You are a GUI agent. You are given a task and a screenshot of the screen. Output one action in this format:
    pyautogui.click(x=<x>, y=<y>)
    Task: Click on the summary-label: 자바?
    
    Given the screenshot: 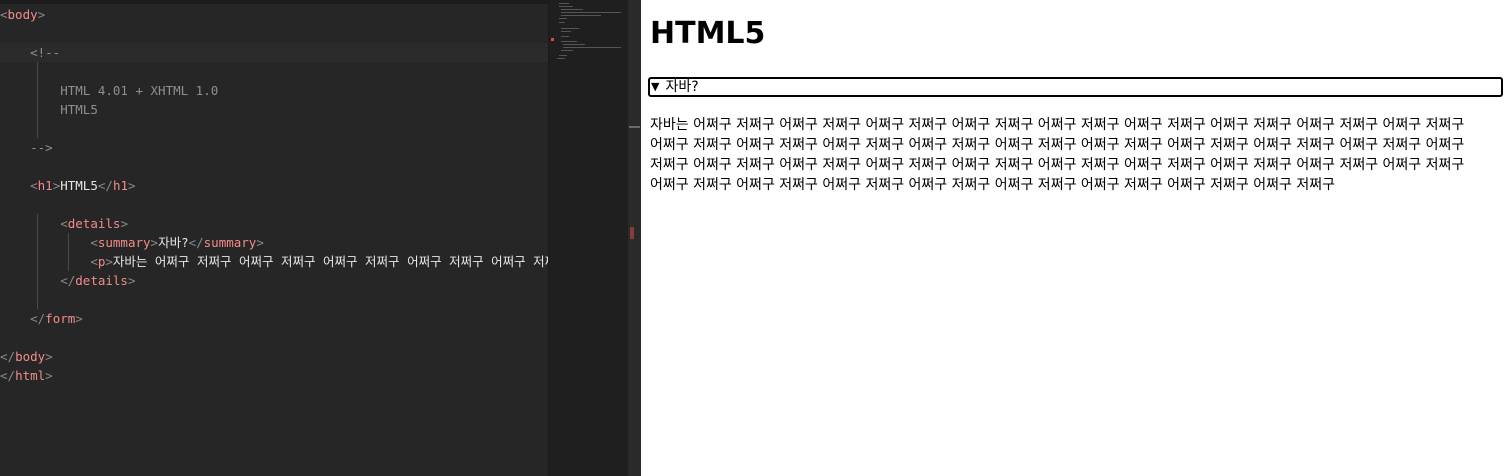 What is the action you would take?
    pyautogui.click(x=682, y=87)
    